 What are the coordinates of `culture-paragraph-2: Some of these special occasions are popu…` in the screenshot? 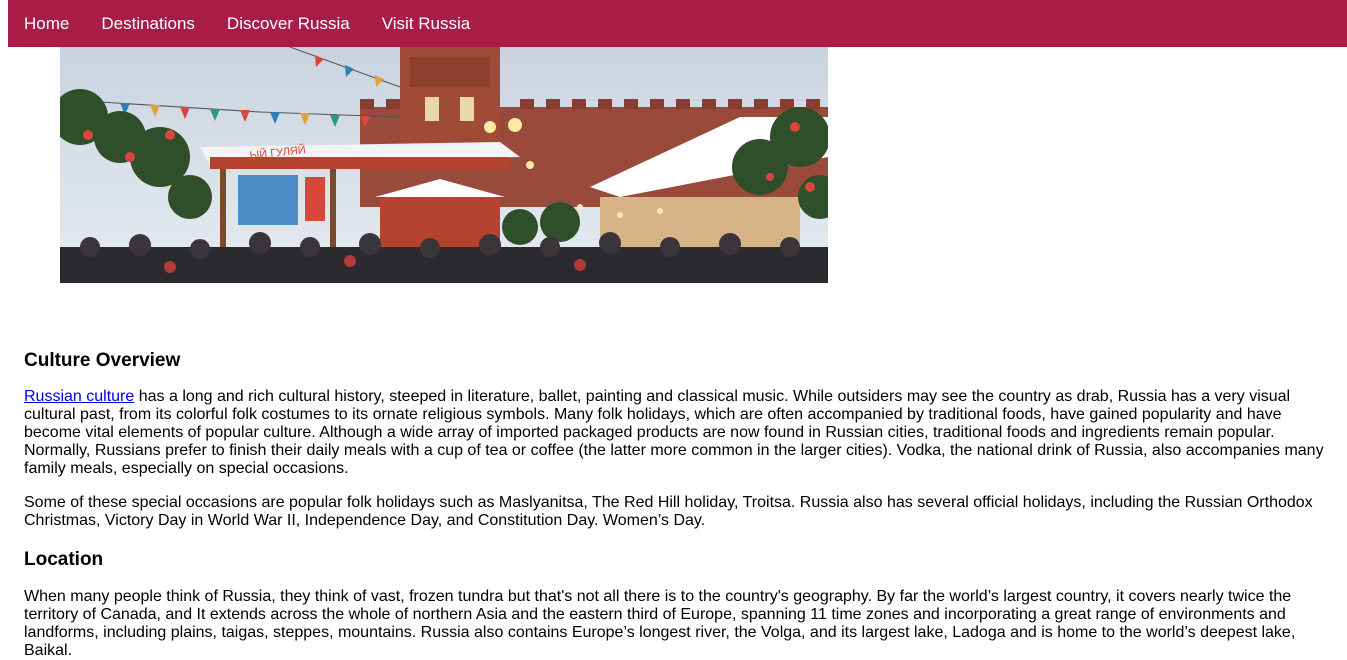 It's located at (668, 511).